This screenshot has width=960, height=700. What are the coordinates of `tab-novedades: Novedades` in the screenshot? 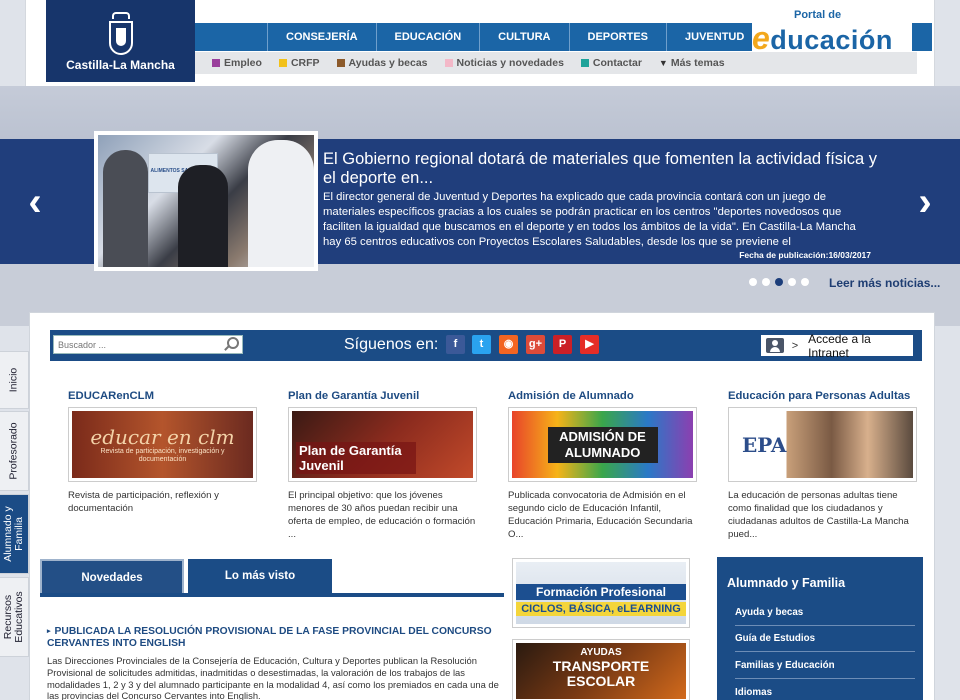 It's located at (112, 576).